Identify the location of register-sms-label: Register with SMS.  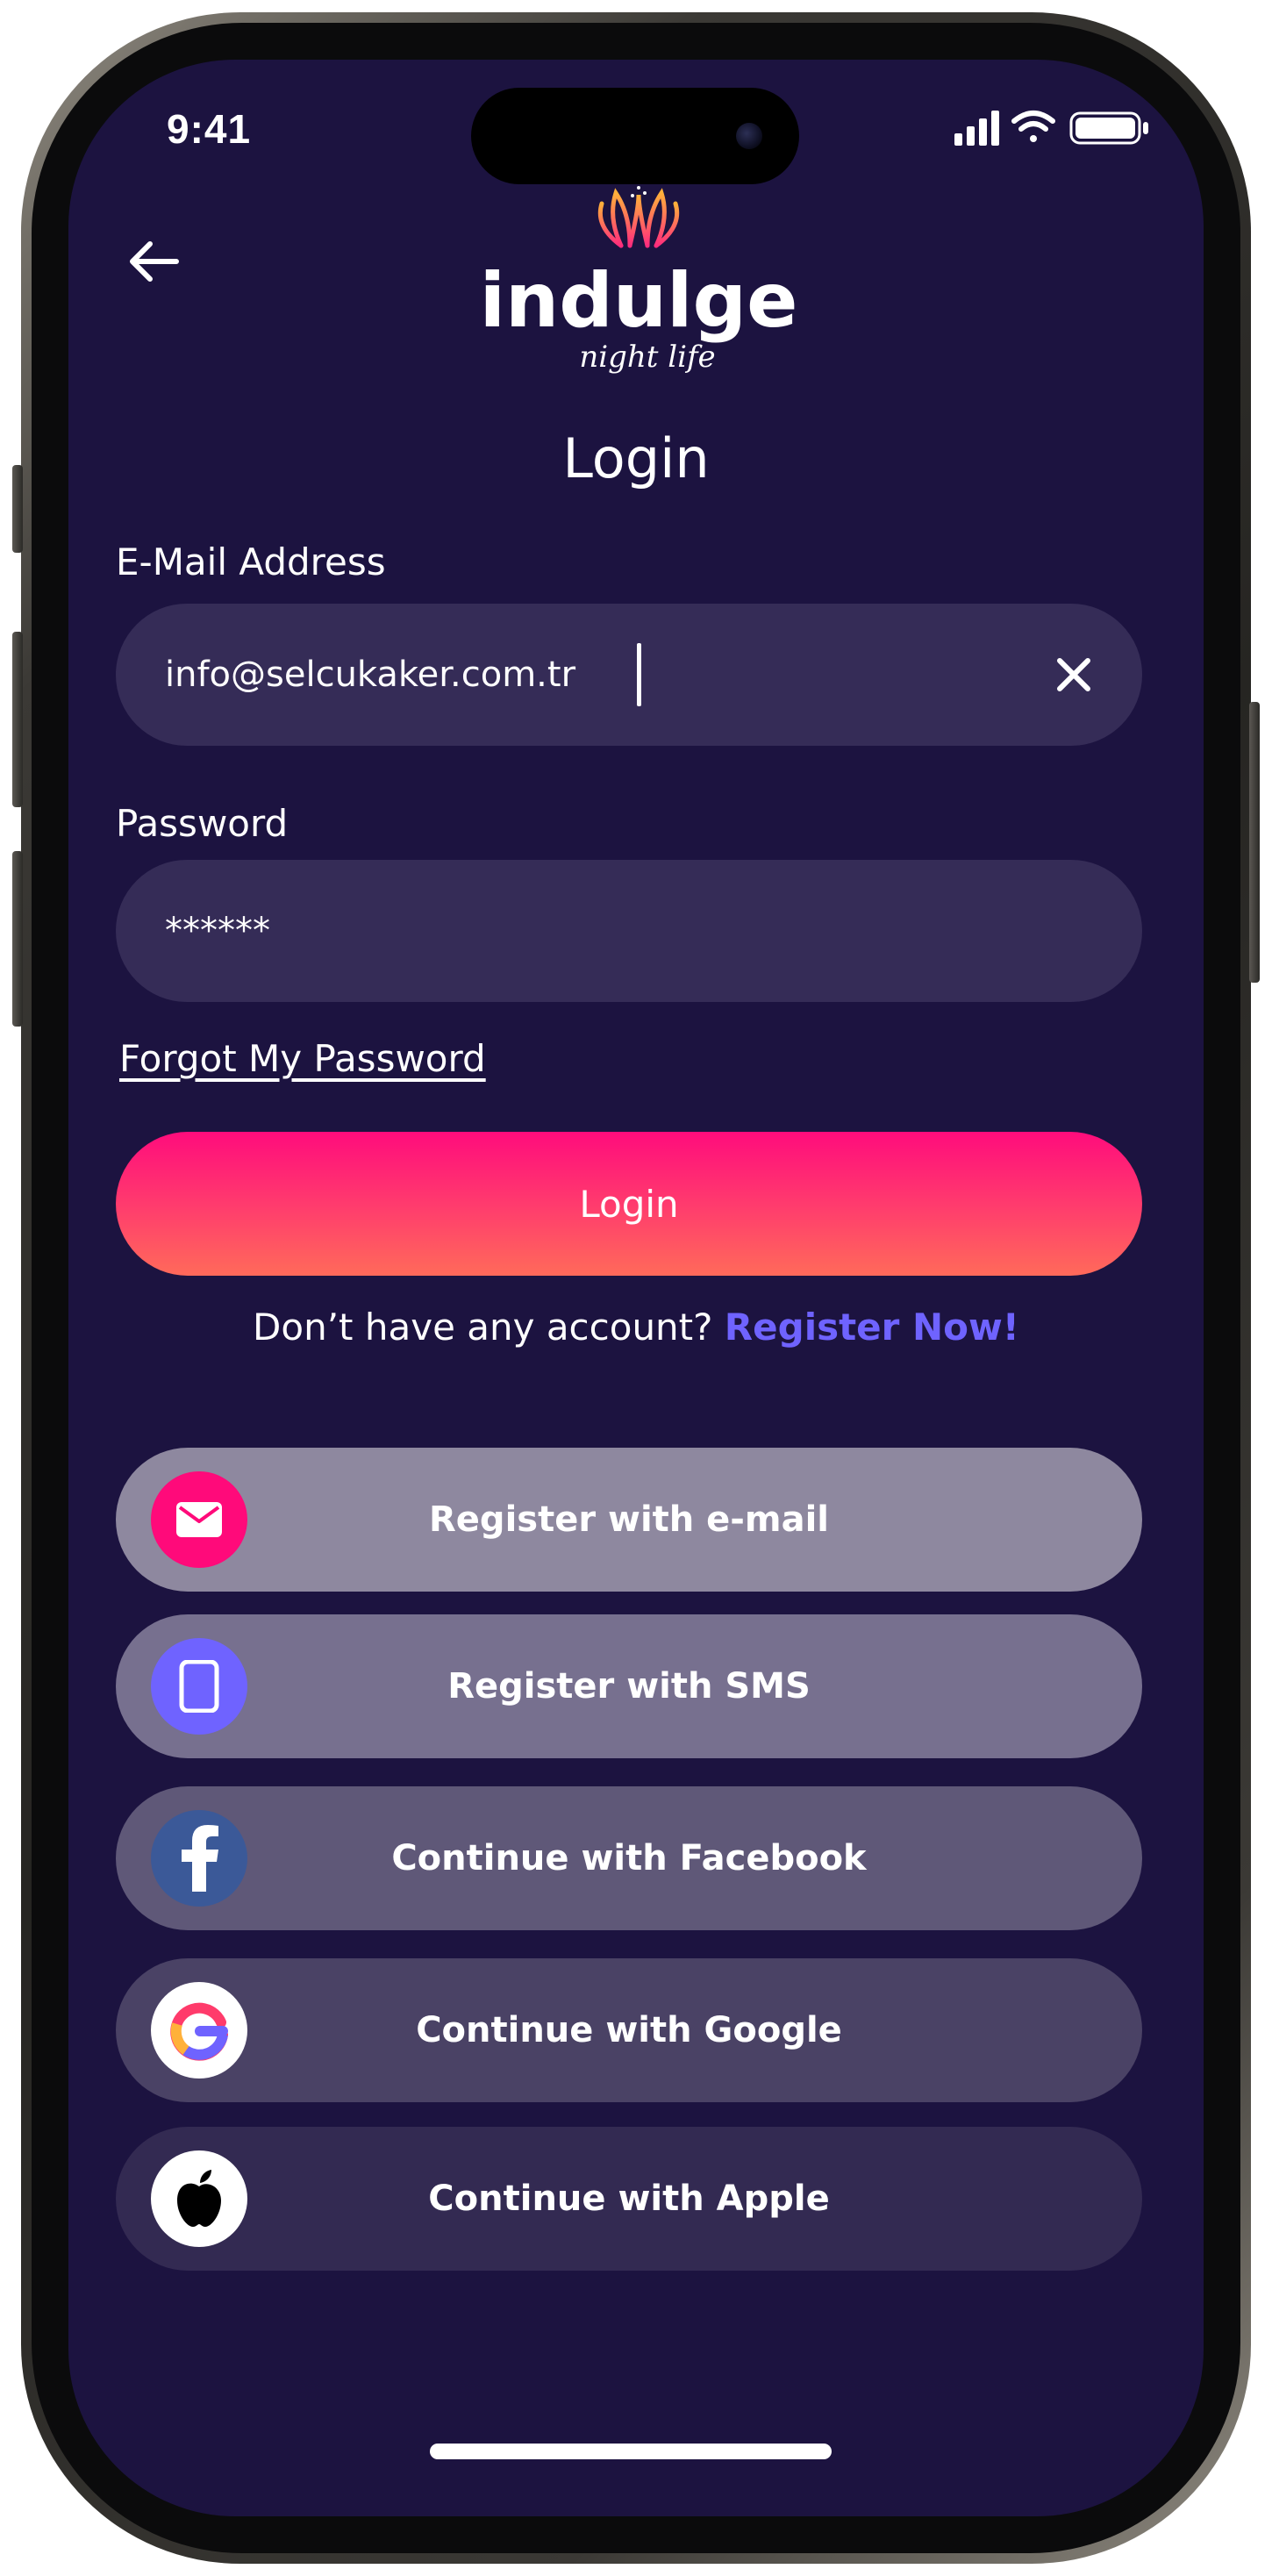
(629, 1686).